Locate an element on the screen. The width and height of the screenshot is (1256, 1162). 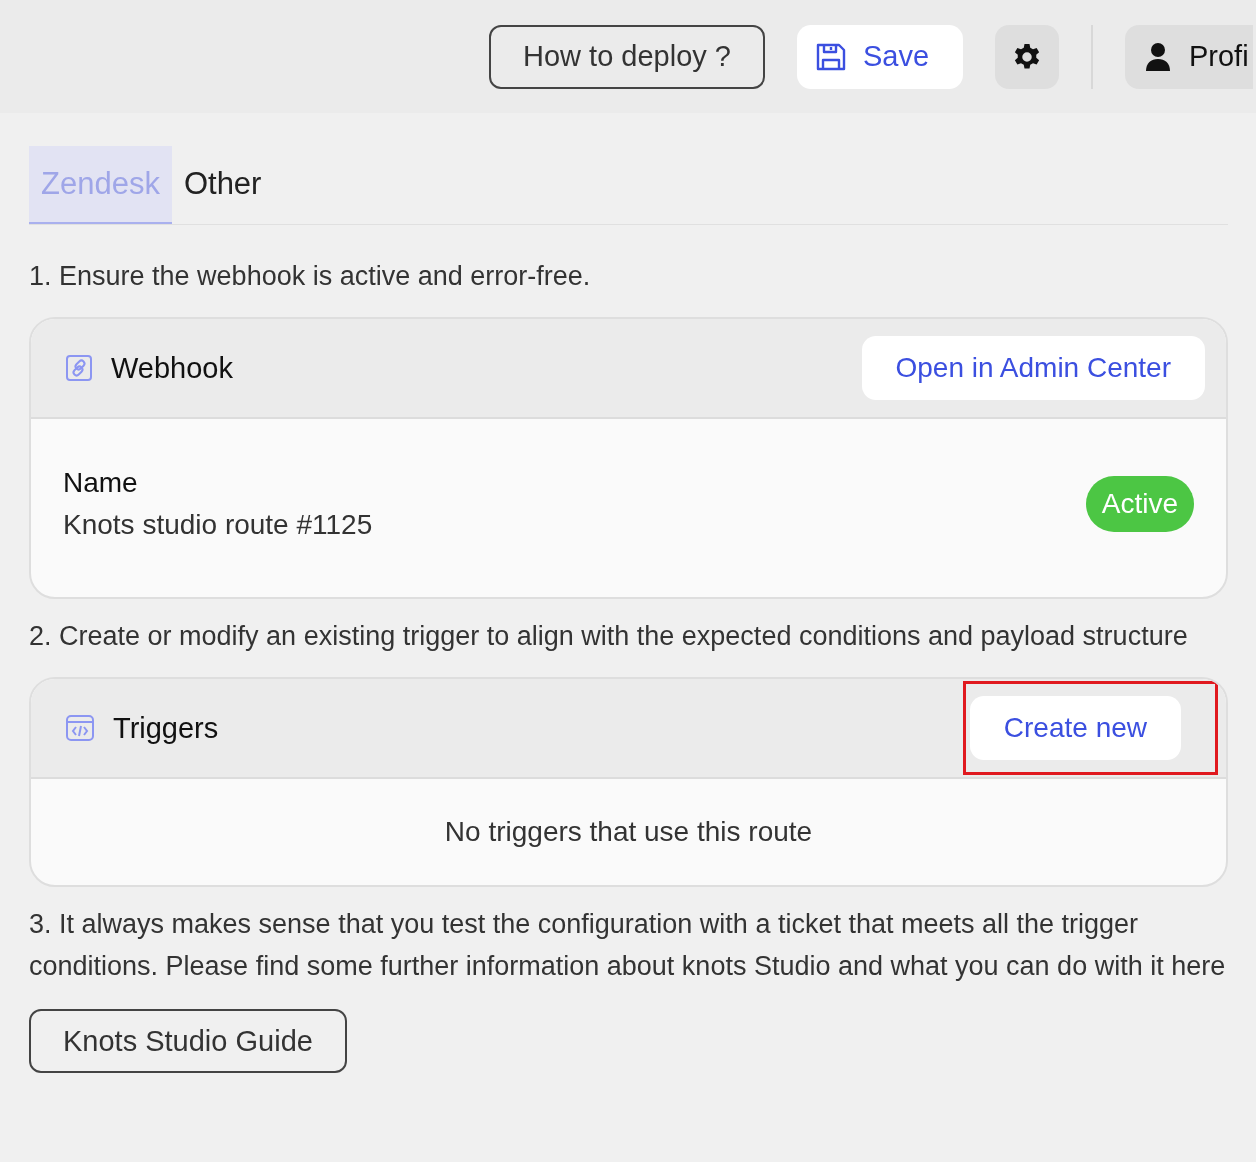
deploy-guide-button: How to deploy ? is located at coordinates (627, 56).